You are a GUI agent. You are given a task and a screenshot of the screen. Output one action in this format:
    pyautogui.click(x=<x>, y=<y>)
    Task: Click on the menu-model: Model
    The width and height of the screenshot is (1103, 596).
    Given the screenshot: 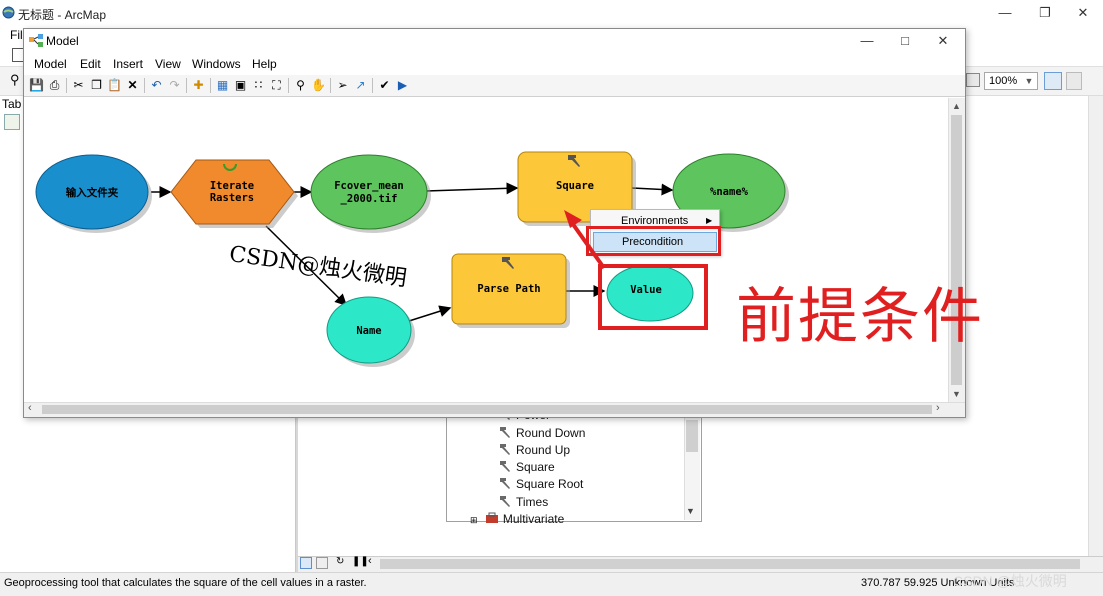 What is the action you would take?
    pyautogui.click(x=50, y=64)
    